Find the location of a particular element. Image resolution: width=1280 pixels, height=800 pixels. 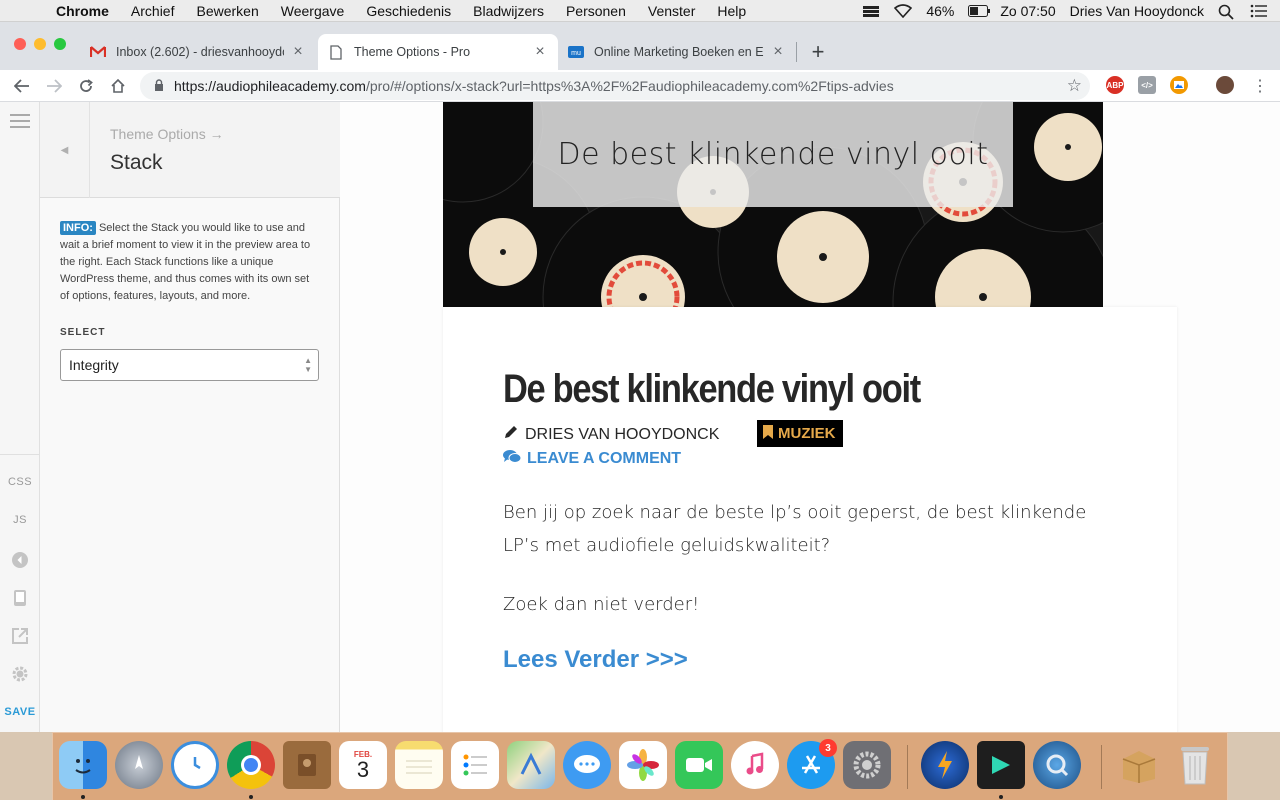

menu-venster: Venster is located at coordinates (671, 11).